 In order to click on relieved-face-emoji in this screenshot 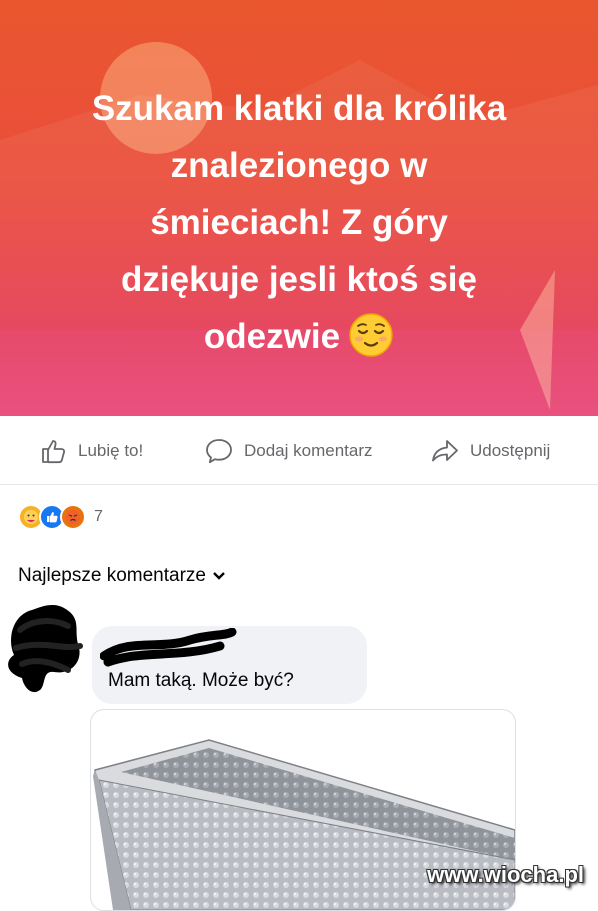, I will do `click(371, 335)`.